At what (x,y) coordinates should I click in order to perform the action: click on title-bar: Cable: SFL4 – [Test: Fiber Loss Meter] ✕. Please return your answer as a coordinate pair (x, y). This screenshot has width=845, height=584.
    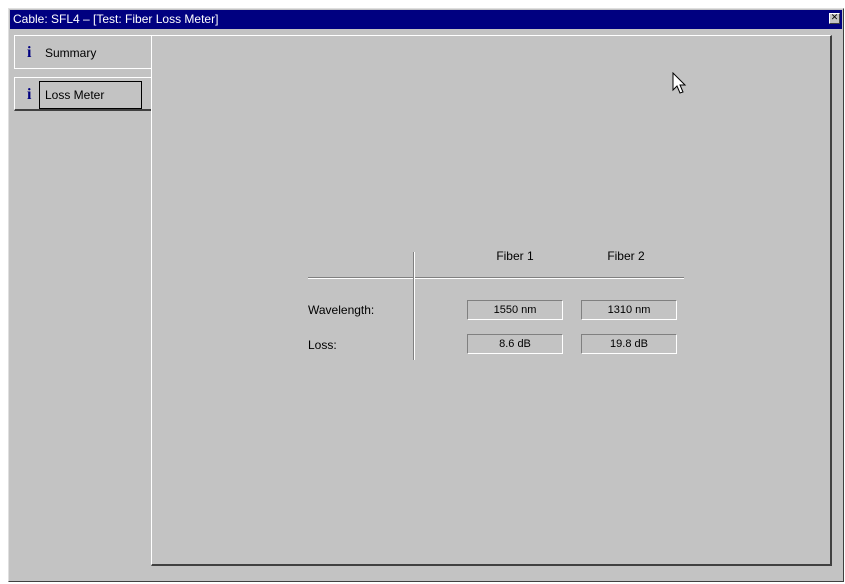
    Looking at the image, I should click on (426, 19).